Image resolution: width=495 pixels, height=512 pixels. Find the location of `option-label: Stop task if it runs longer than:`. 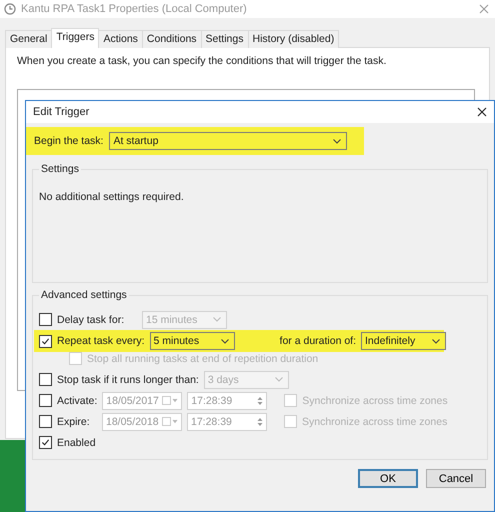

option-label: Stop task if it runs longer than: is located at coordinates (128, 380).